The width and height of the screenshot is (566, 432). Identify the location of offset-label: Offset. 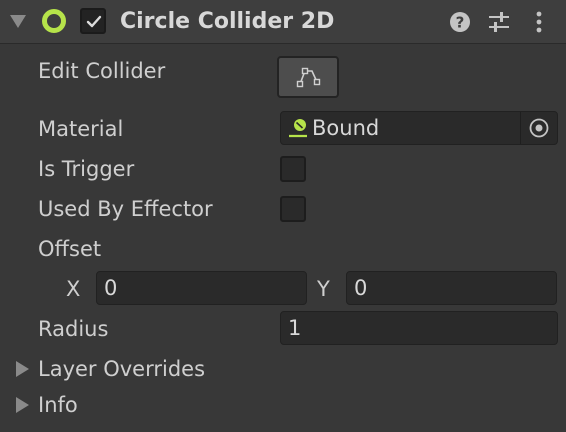
(70, 249).